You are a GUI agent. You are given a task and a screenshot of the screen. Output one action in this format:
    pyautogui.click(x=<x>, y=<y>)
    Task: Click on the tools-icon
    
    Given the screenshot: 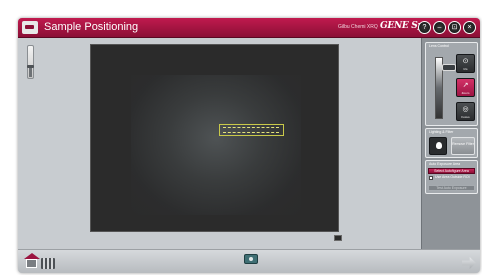 What is the action you would take?
    pyautogui.click(x=48, y=263)
    